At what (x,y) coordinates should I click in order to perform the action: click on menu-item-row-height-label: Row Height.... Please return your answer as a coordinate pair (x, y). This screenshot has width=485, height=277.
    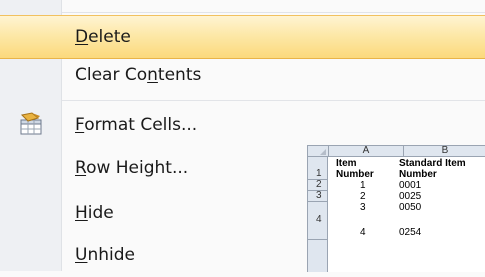
    Looking at the image, I should click on (132, 168).